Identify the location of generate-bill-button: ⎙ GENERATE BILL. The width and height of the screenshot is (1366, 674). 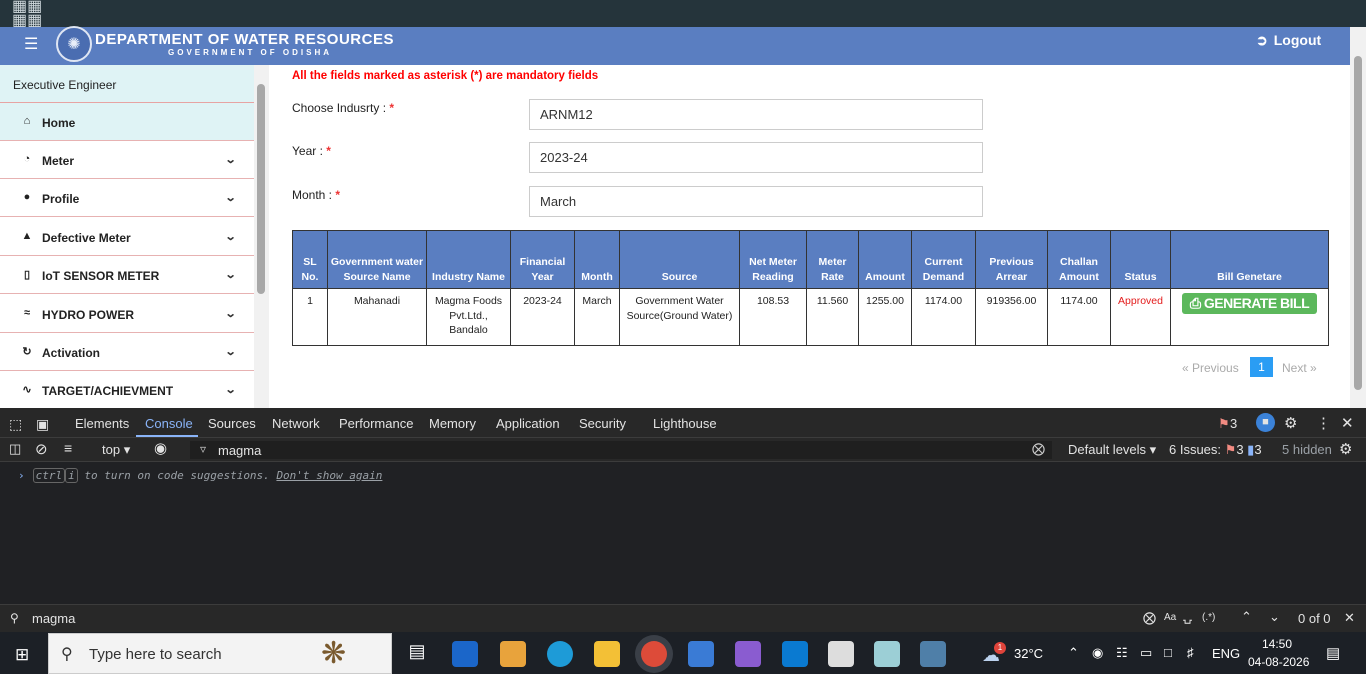
(1249, 303).